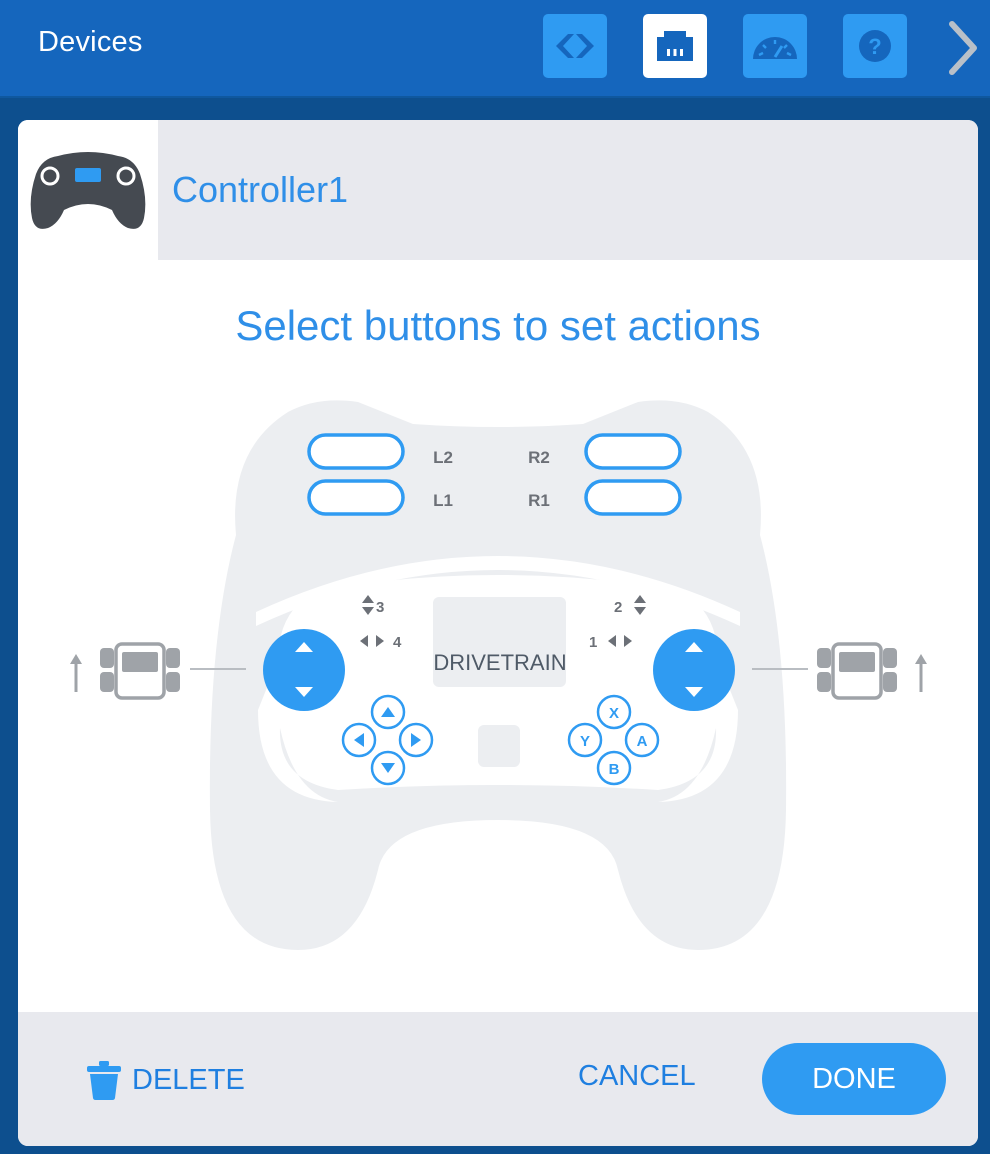 The height and width of the screenshot is (1154, 990). What do you see at coordinates (633, 451) in the screenshot?
I see `r2-button` at bounding box center [633, 451].